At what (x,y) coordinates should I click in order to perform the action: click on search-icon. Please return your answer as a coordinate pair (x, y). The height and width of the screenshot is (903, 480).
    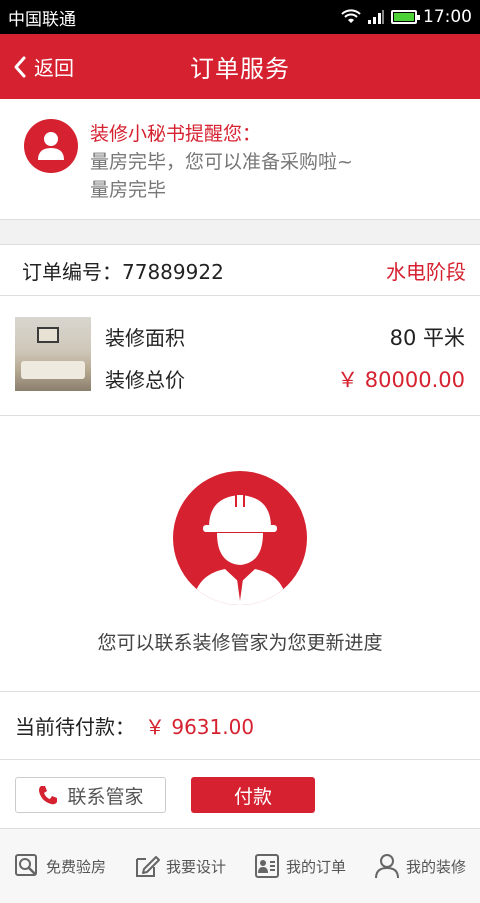
    Looking at the image, I should click on (25, 865).